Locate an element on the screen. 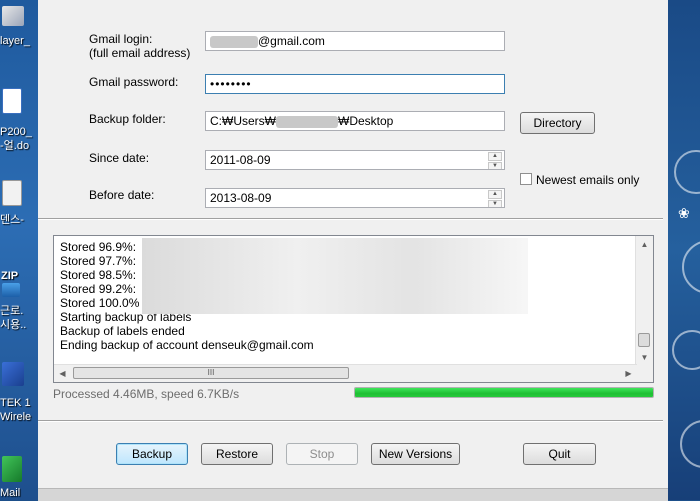 The width and height of the screenshot is (700, 501). gmail-login-label: Gmail login: is located at coordinates (121, 39).